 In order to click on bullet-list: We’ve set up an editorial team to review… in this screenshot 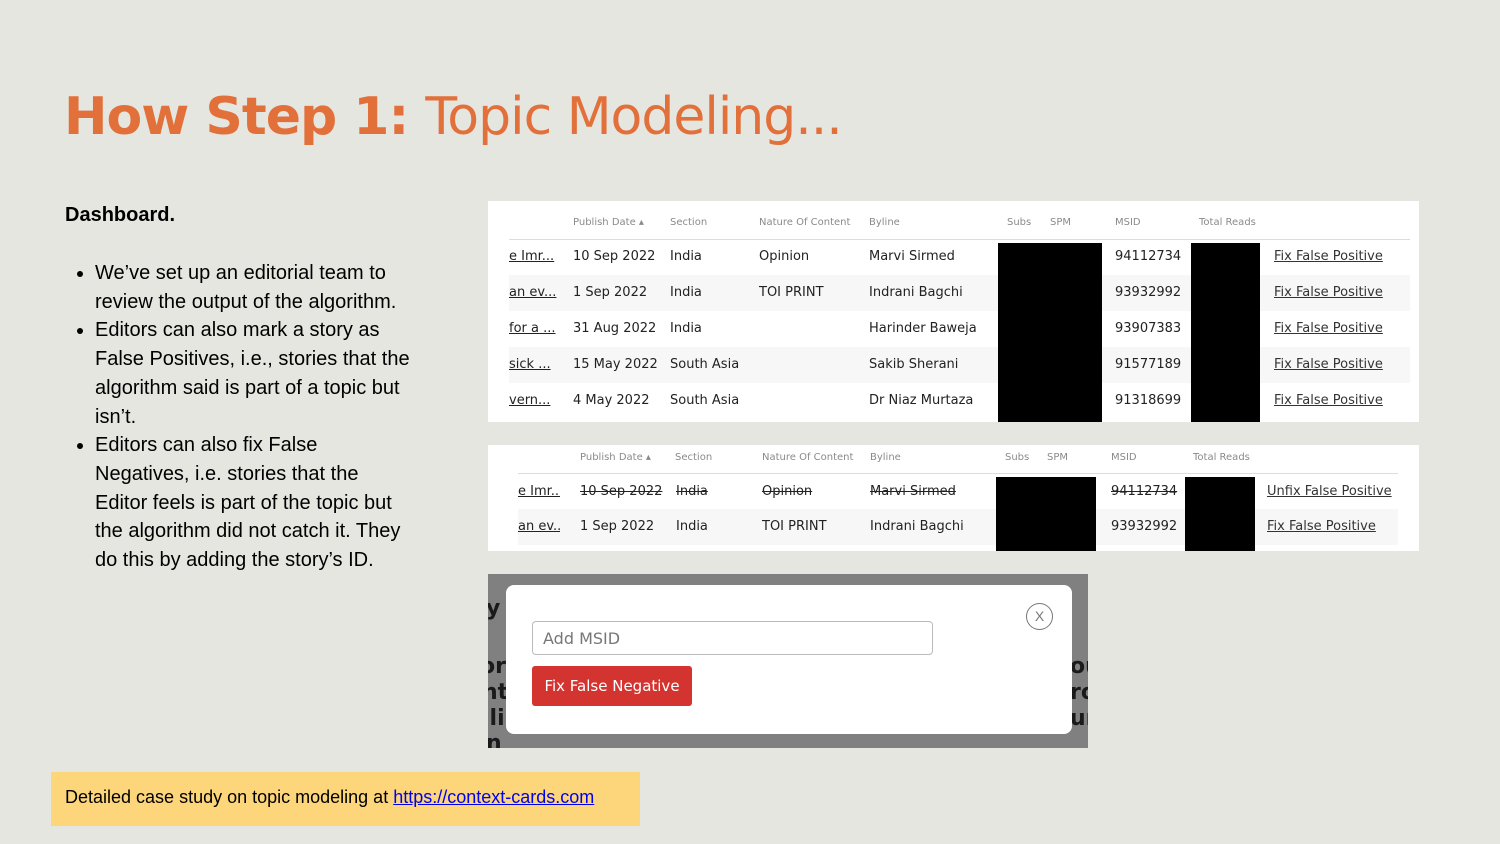, I will do `click(240, 417)`.